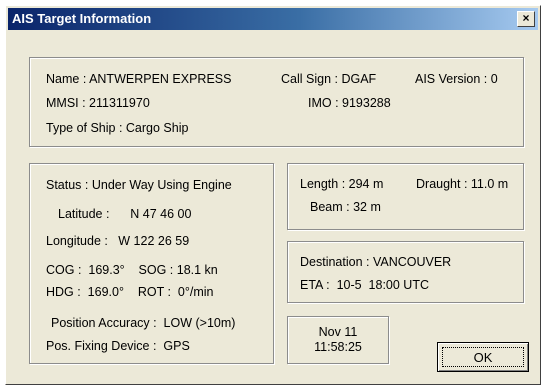 The height and width of the screenshot is (388, 555). I want to click on draught: Draught : 11.0 m, so click(462, 184).